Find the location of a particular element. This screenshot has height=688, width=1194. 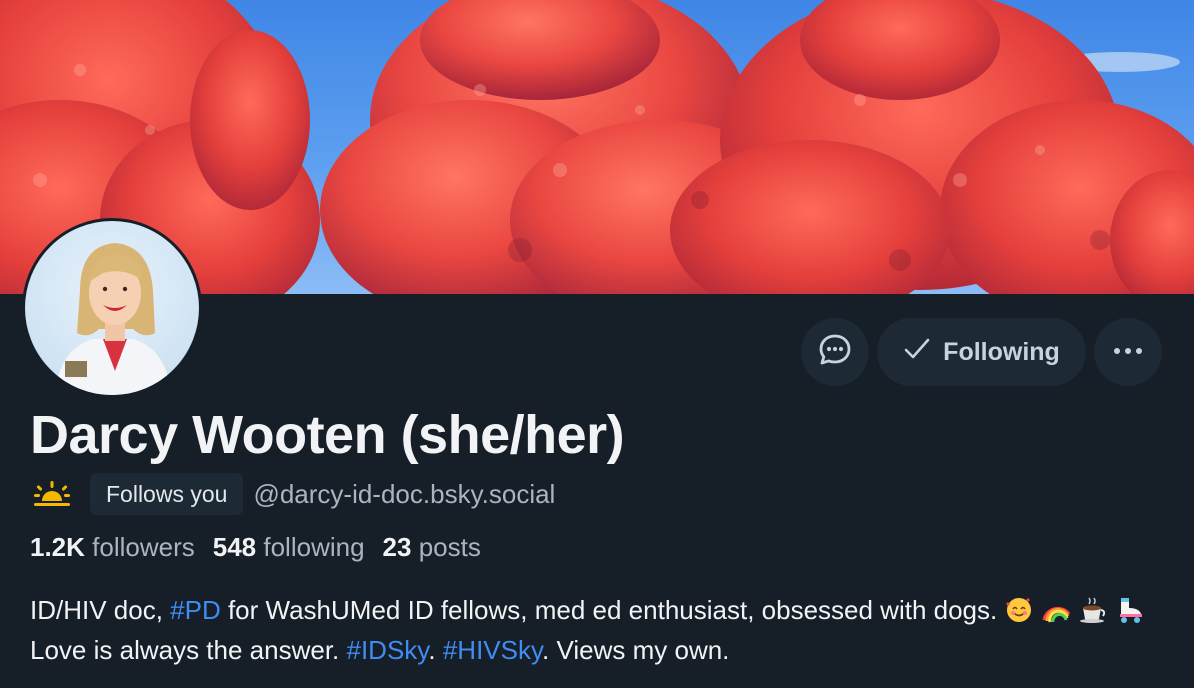

bio-text: . is located at coordinates (435, 650).